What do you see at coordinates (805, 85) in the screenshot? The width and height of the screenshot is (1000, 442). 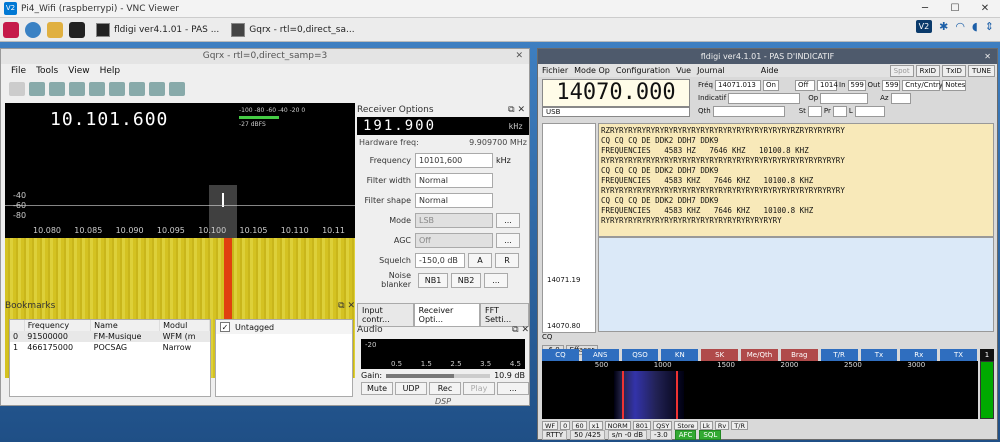 I see `off-time-button: Off` at bounding box center [805, 85].